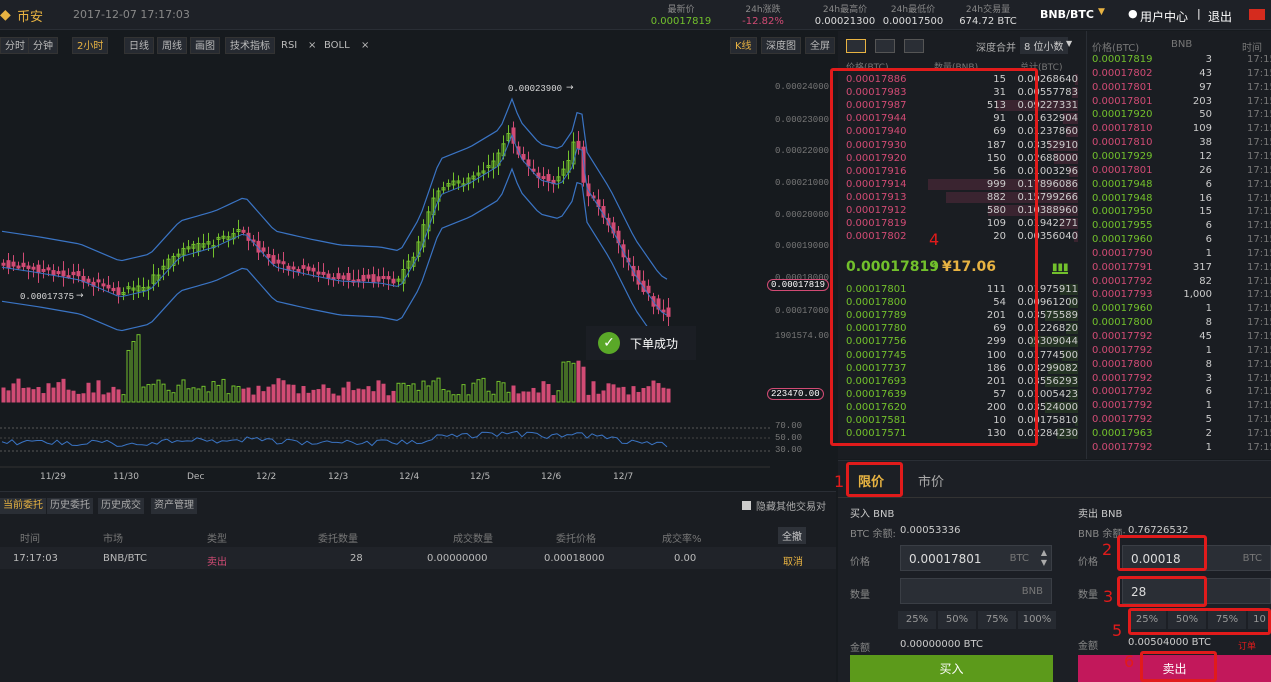  What do you see at coordinates (791, 505) in the screenshot?
I see `hide-pairs-label: 隐藏其他交易对` at bounding box center [791, 505].